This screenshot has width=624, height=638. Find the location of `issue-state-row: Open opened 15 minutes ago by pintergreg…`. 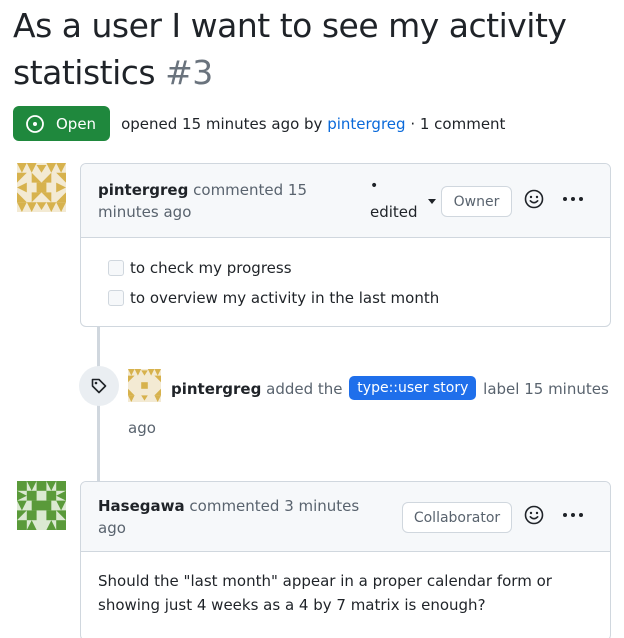

issue-state-row: Open opened 15 minutes ago by pintergreg… is located at coordinates (259, 123).